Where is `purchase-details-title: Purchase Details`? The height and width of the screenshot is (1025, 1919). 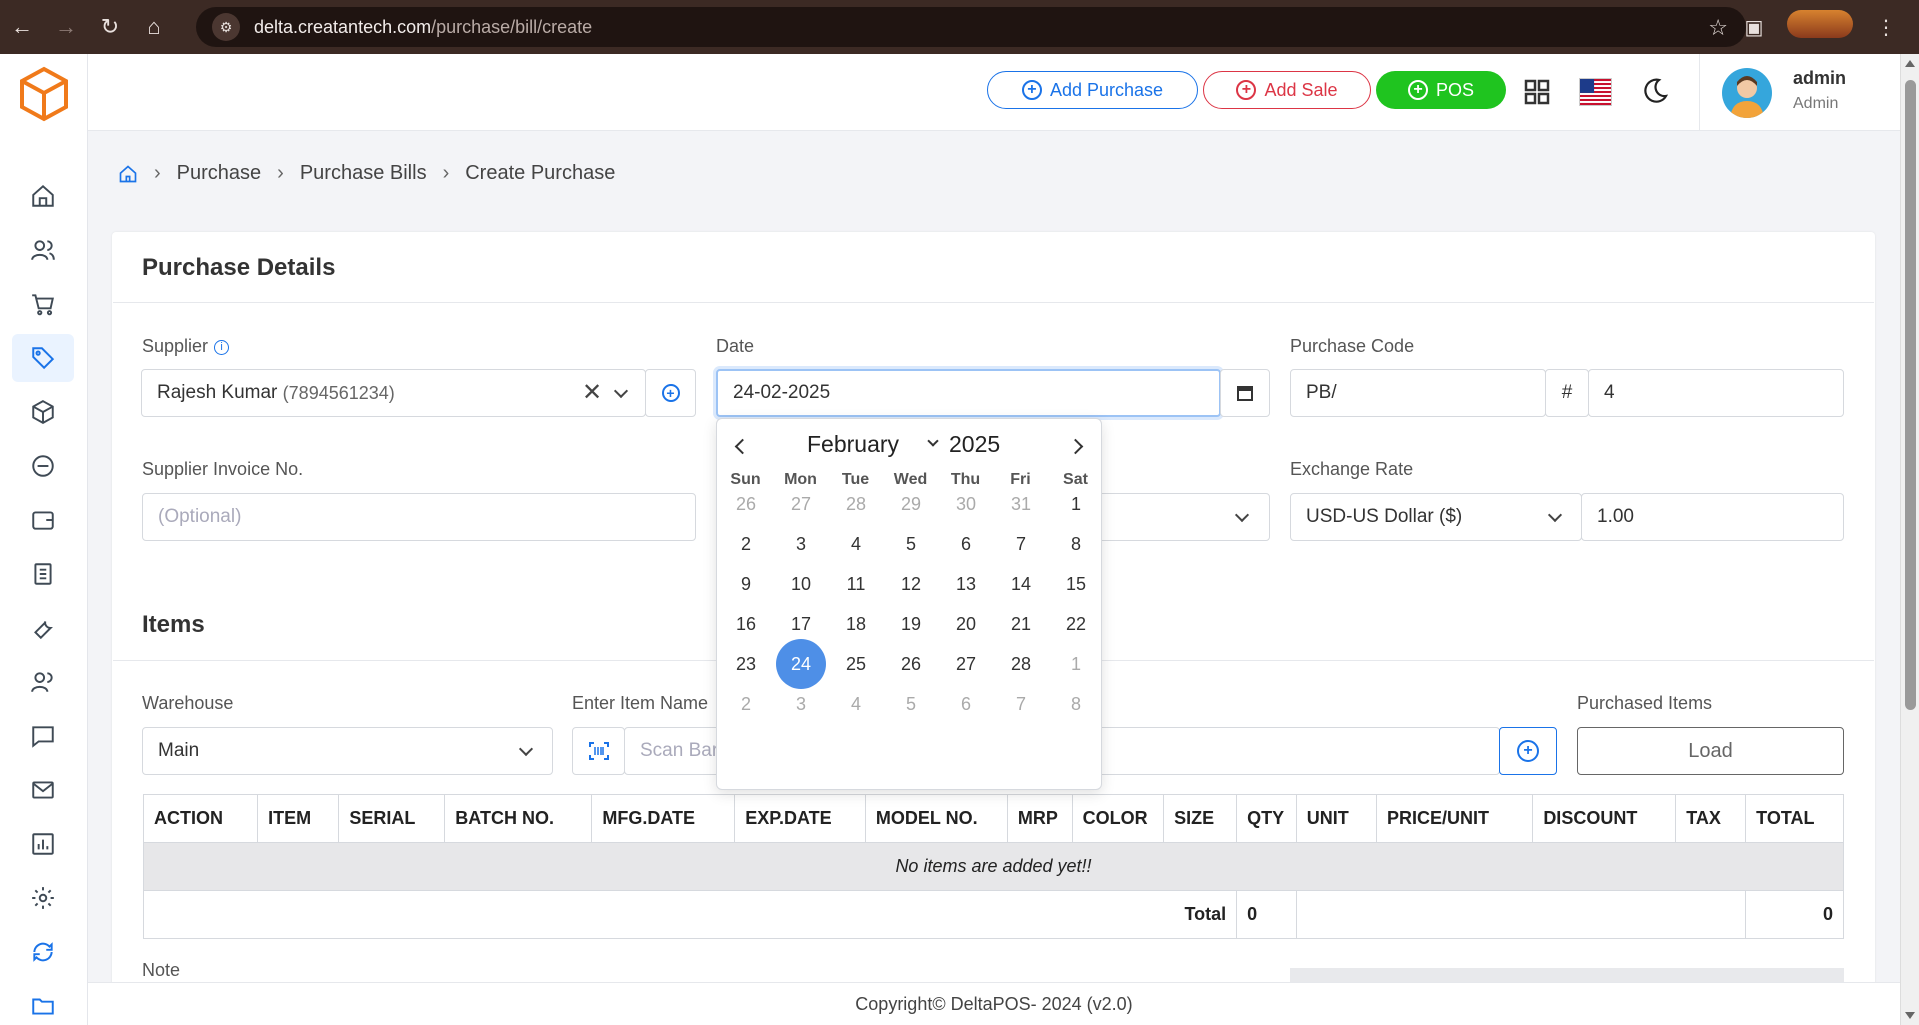
purchase-details-title: Purchase Details is located at coordinates (239, 267).